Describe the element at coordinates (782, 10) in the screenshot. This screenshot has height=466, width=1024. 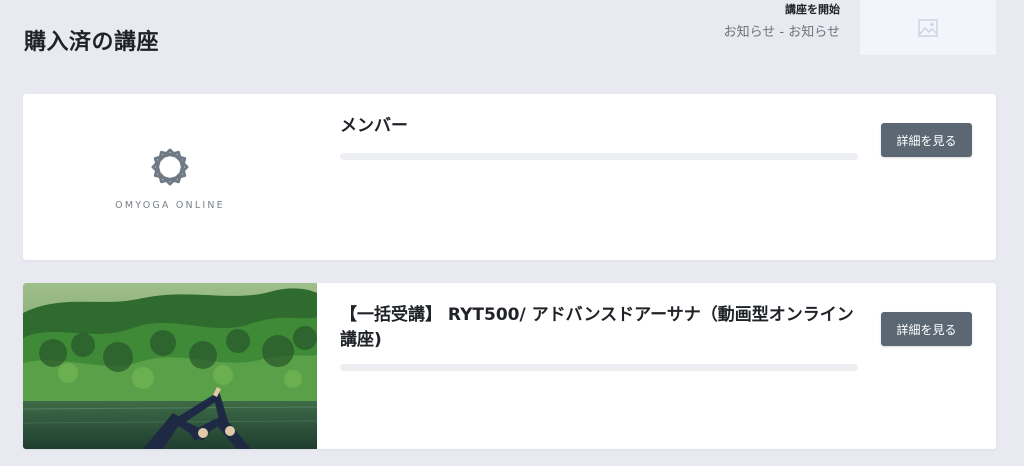
I see `start-course-link: 講座を開始` at that location.